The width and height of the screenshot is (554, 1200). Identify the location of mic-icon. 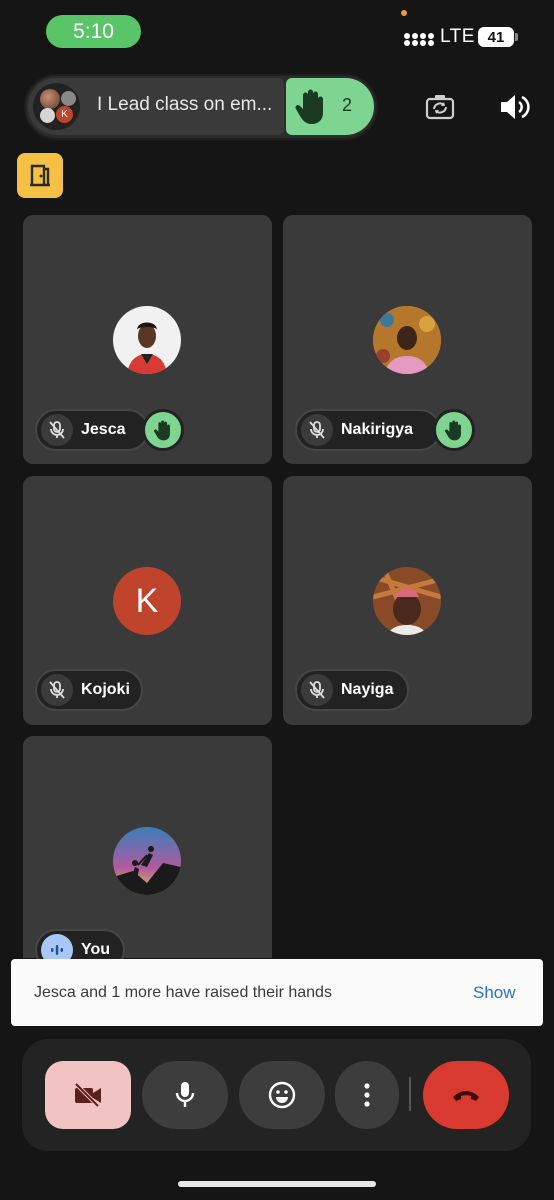
(185, 1094).